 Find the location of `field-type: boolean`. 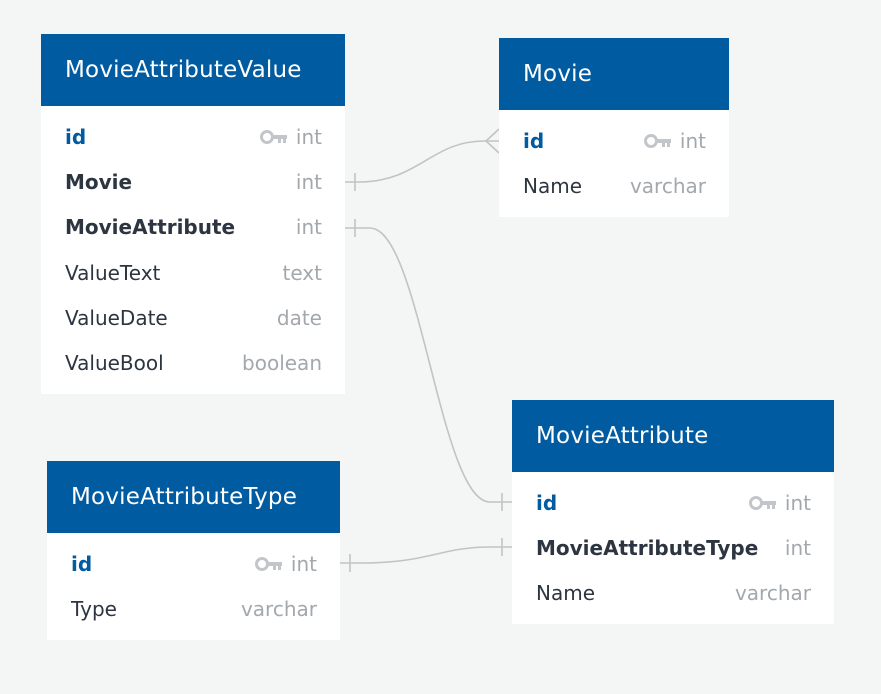

field-type: boolean is located at coordinates (282, 363).